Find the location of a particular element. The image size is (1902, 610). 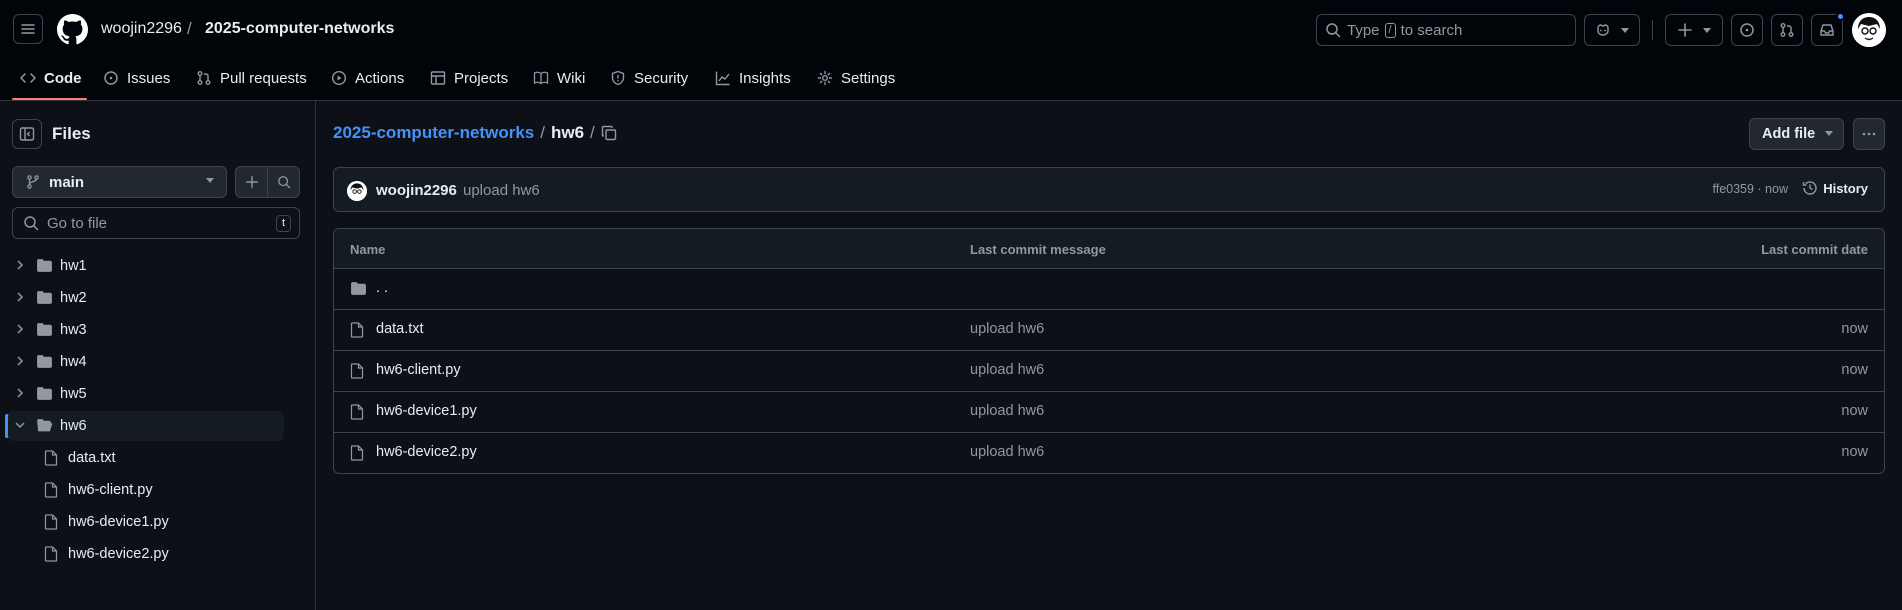

table-row: hw6-client.py upload hw6 now is located at coordinates (1109, 371).